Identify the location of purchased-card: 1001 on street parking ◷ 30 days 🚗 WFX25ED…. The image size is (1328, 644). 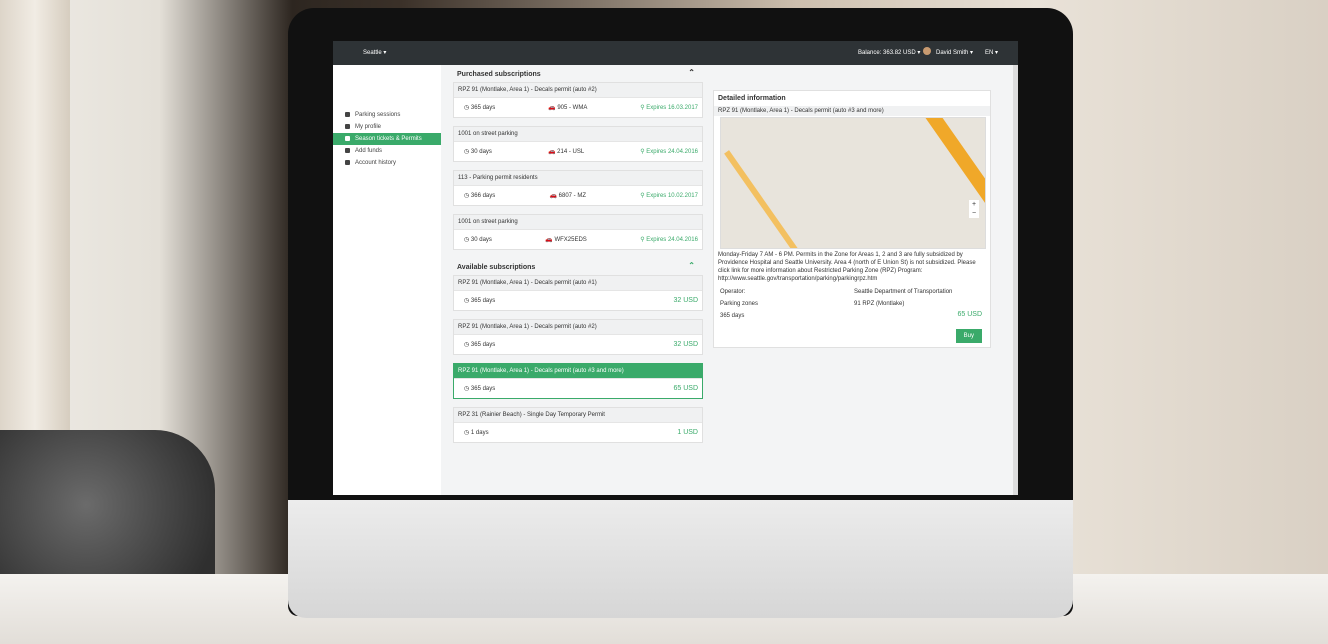
(578, 232).